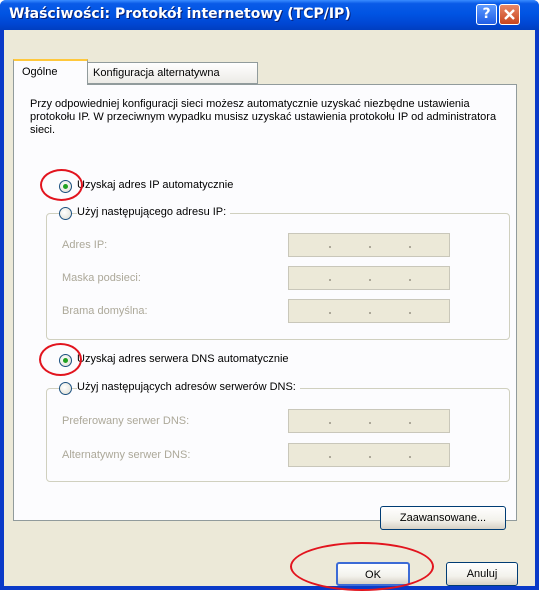  I want to click on ip-manual-radio, so click(65, 213).